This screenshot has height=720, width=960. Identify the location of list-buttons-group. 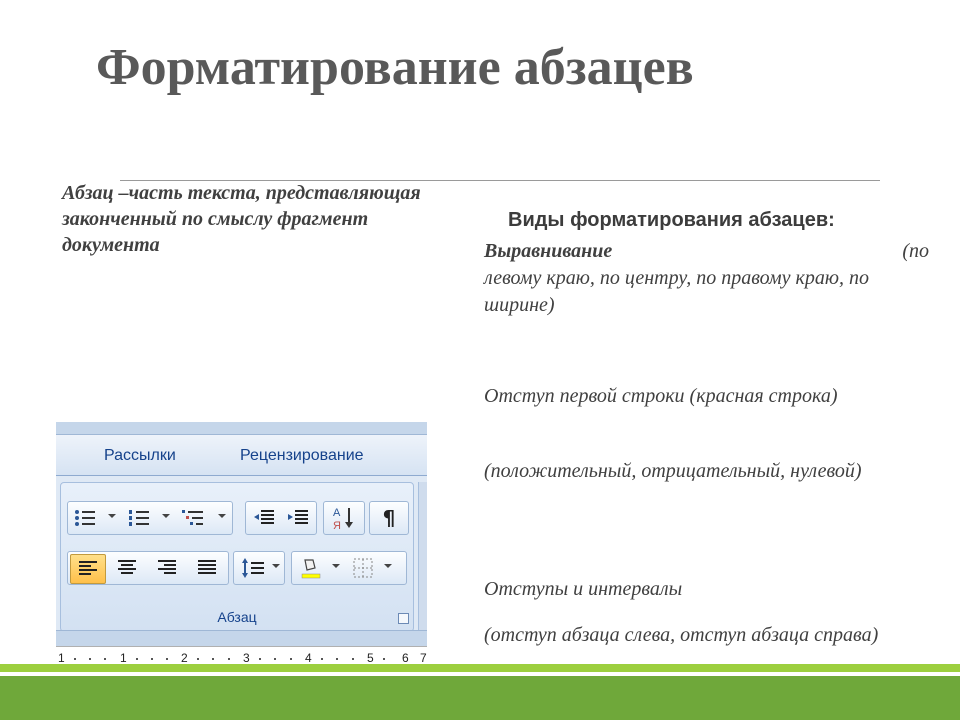
(150, 518).